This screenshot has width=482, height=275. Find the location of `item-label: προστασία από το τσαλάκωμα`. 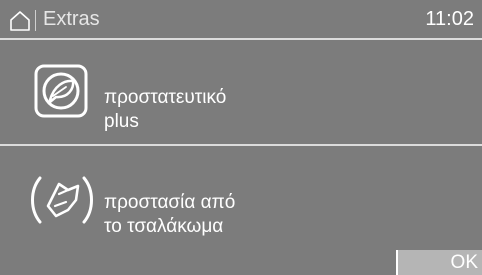

item-label: προστασία από το τσαλάκωμα is located at coordinates (169, 215).